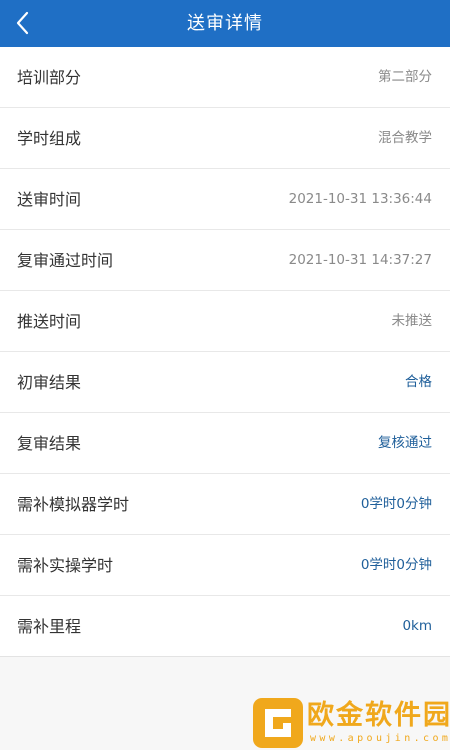  I want to click on row-label: 学时组成, so click(49, 138).